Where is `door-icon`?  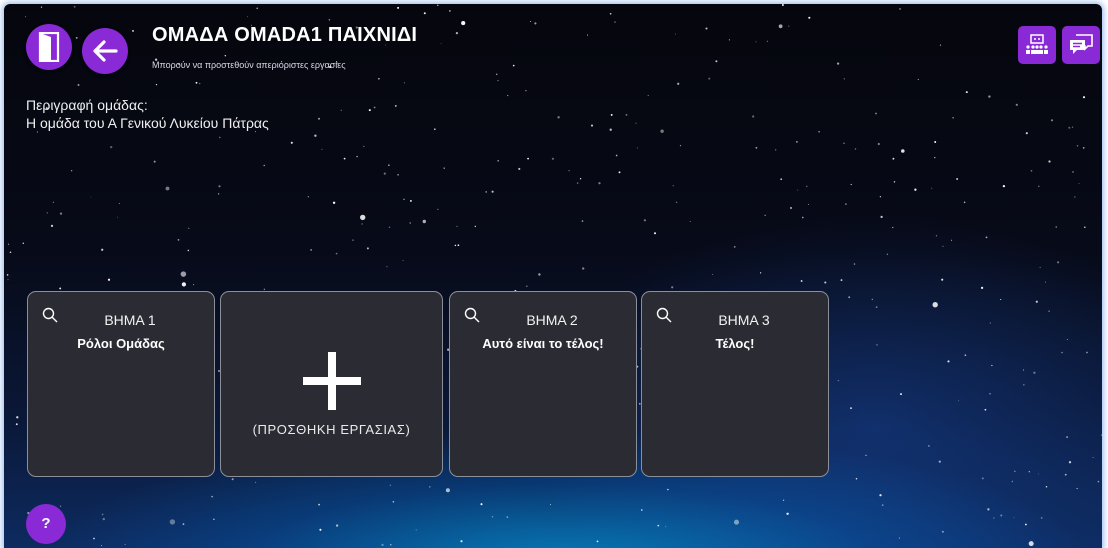
door-icon is located at coordinates (49, 47).